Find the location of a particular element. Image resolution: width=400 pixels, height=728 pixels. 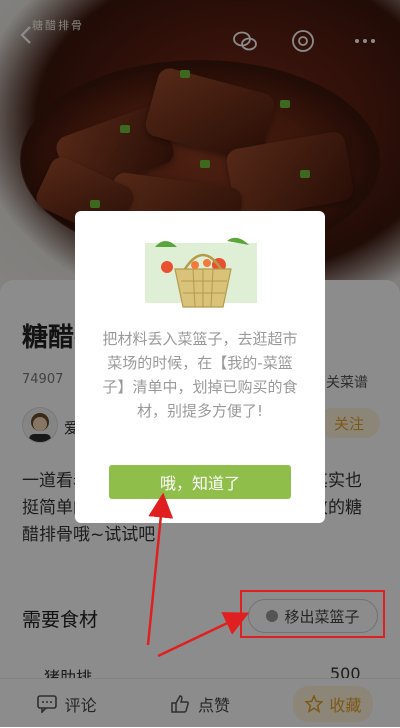

basket-illustration is located at coordinates (201, 272).